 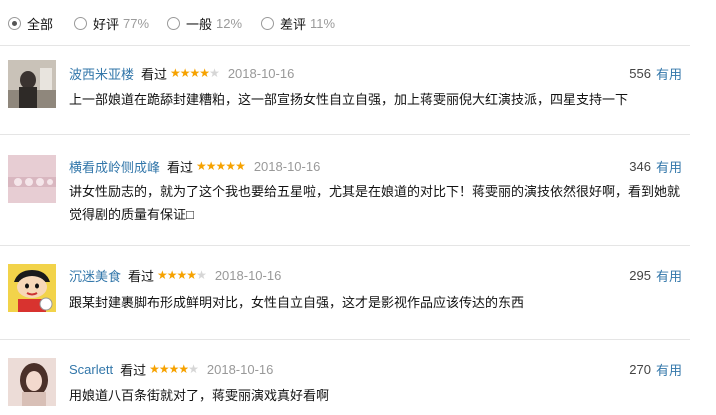 What do you see at coordinates (95, 275) in the screenshot?
I see `username-link: 沉迷美食` at bounding box center [95, 275].